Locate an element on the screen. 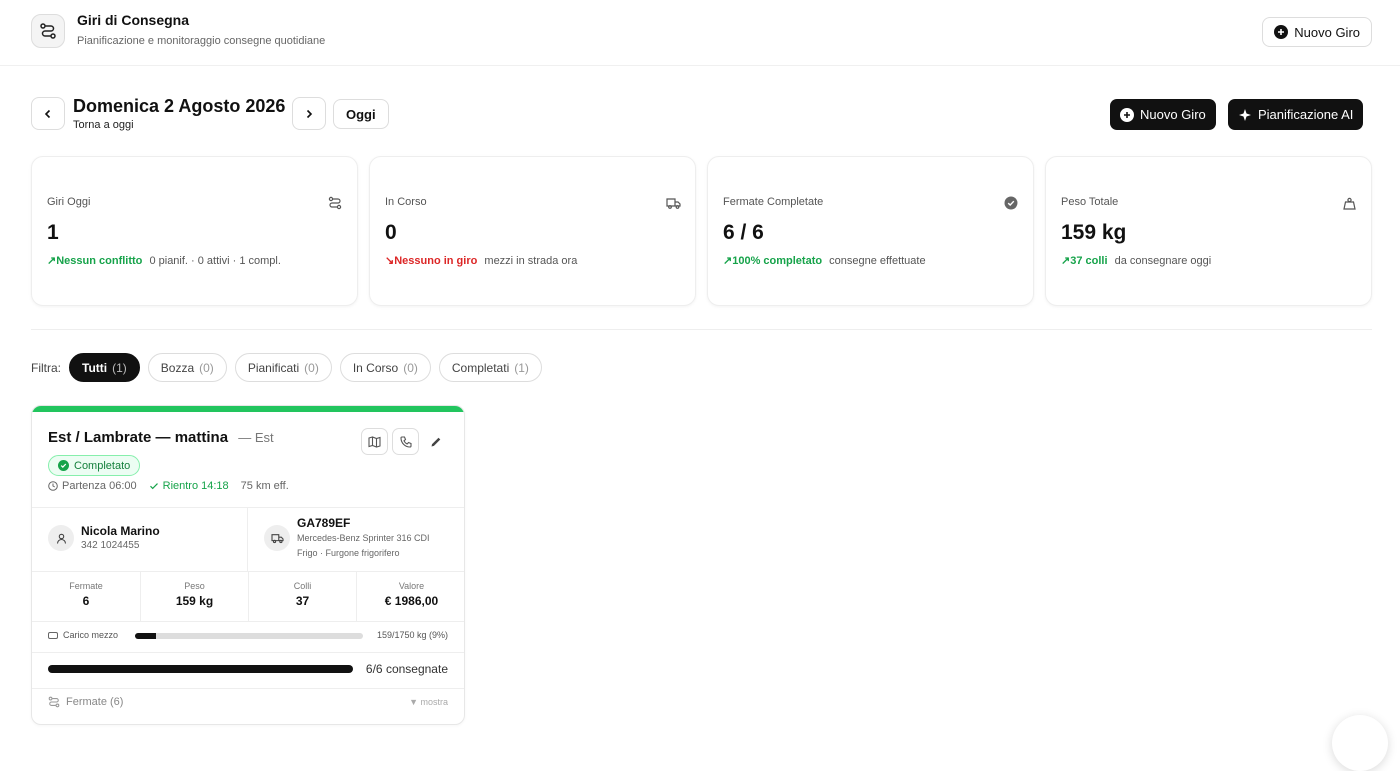  stat-value: 159 kg is located at coordinates (194, 601).